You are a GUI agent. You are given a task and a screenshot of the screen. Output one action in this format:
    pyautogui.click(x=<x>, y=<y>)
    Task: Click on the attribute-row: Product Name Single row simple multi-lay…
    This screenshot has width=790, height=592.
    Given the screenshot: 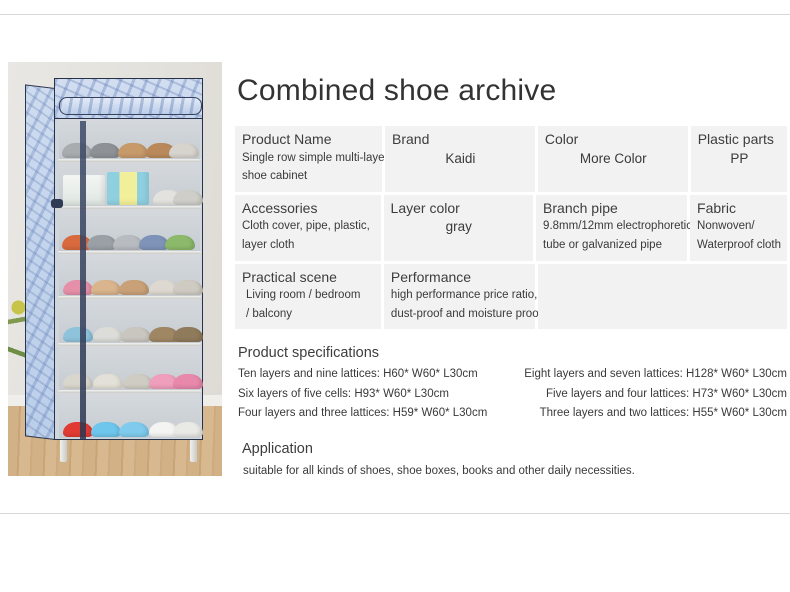 What is the action you would take?
    pyautogui.click(x=511, y=159)
    